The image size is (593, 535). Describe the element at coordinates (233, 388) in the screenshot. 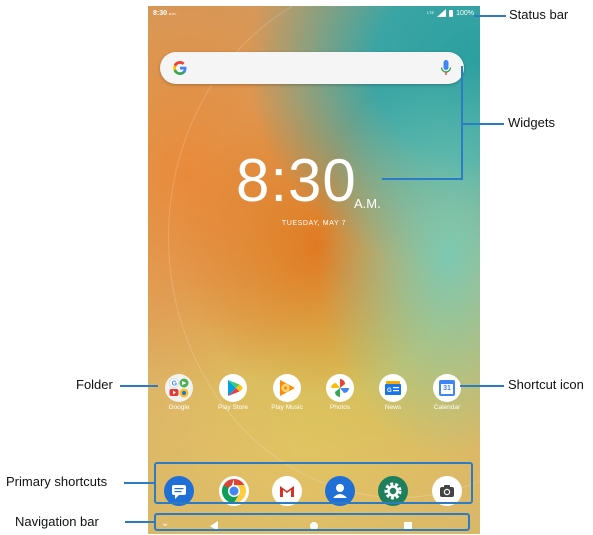

I see `play-store-icon` at that location.